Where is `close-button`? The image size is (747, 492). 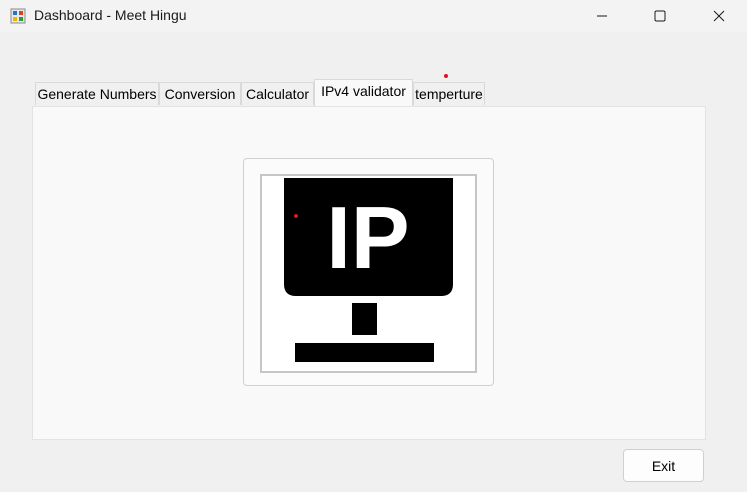 close-button is located at coordinates (719, 16).